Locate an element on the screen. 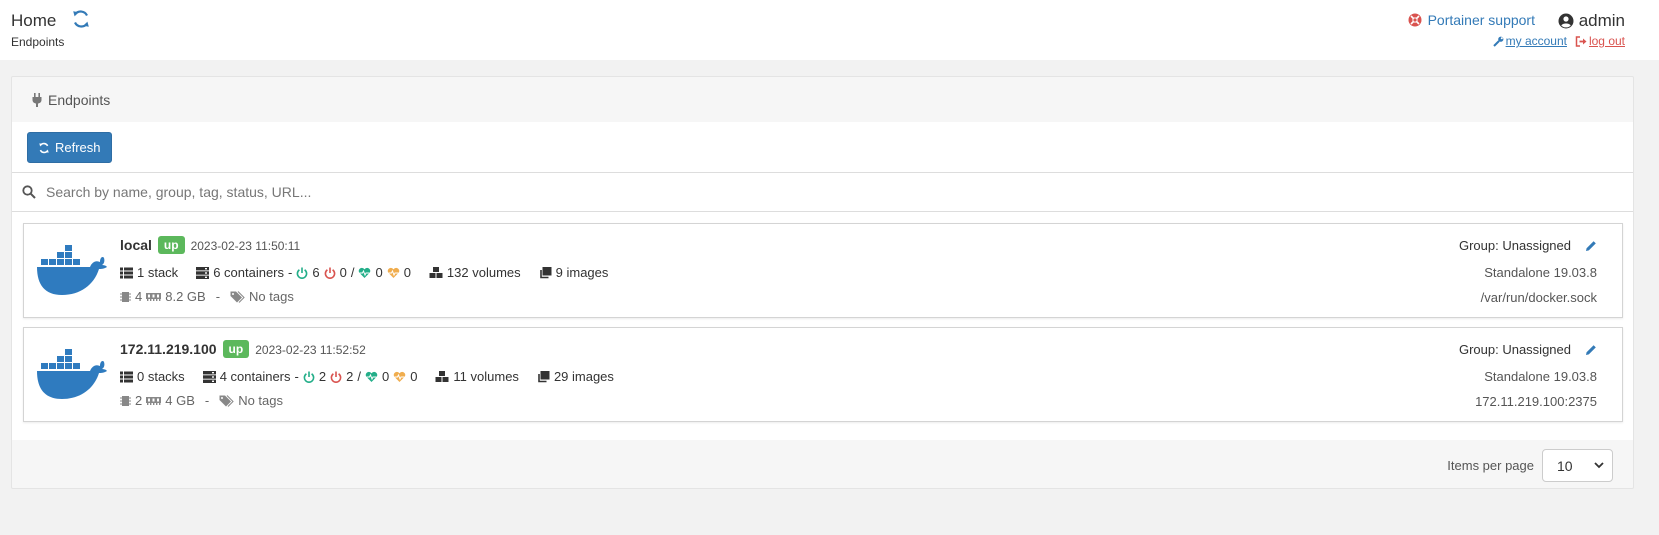  endpoint-name: local is located at coordinates (136, 245).